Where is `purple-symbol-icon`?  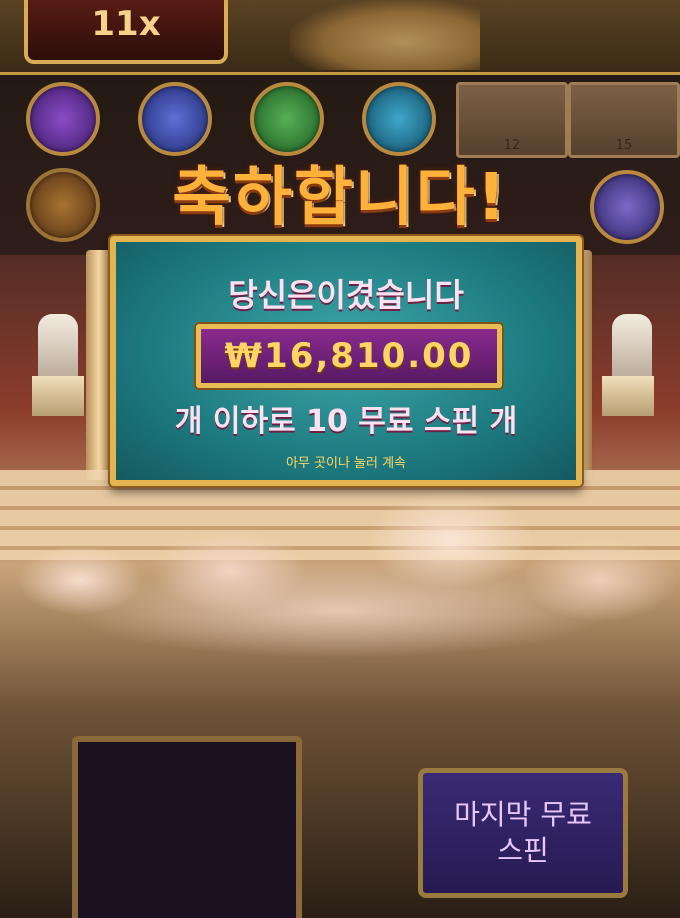
purple-symbol-icon is located at coordinates (63, 119).